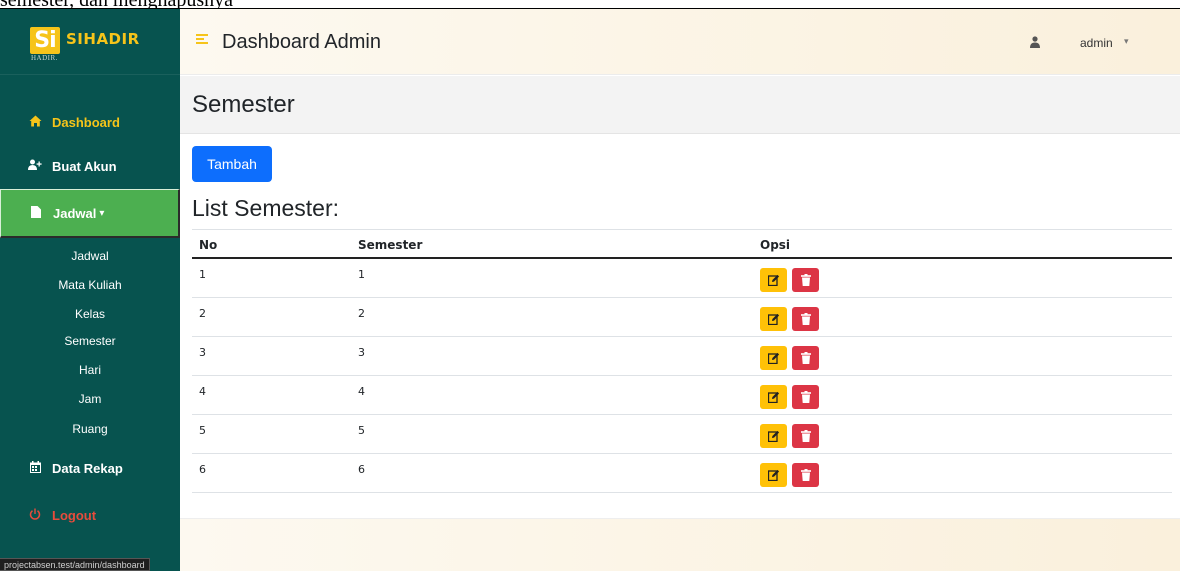 This screenshot has width=1180, height=571. What do you see at coordinates (680, 42) in the screenshot?
I see `top-header: Dashboard Admin admin ▾` at bounding box center [680, 42].